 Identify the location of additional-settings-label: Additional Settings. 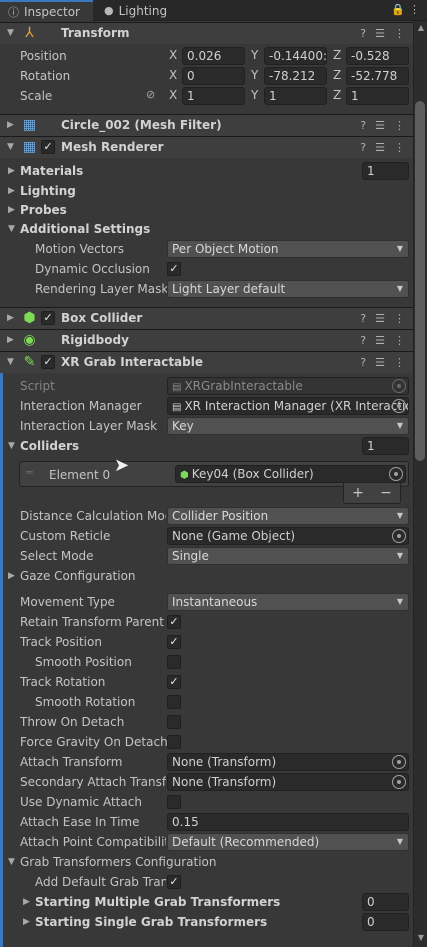
(85, 229).